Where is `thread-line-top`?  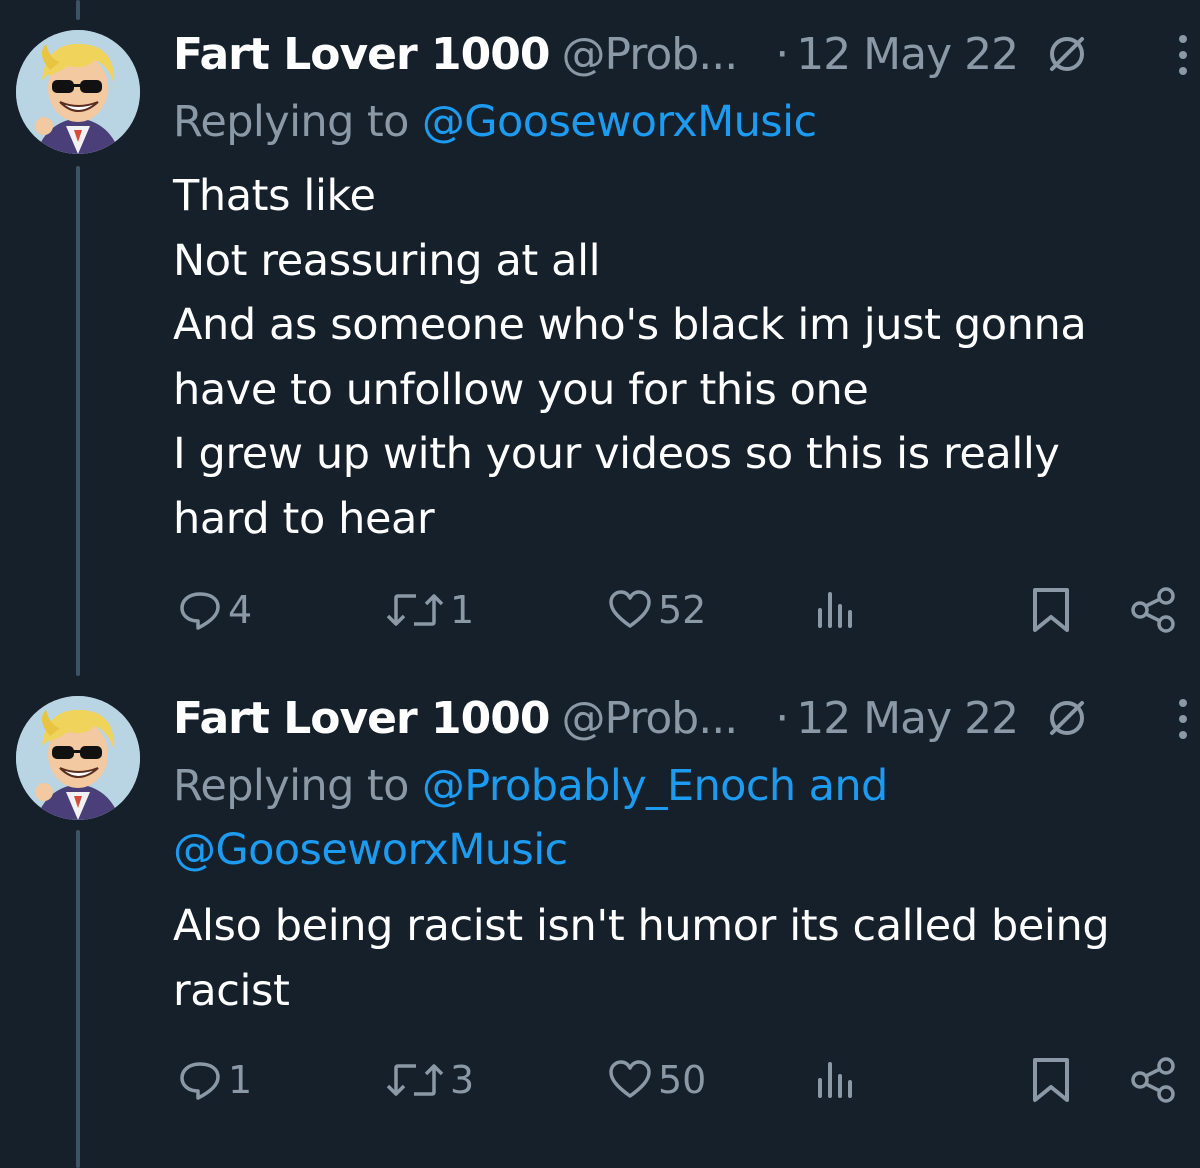
thread-line-top is located at coordinates (78, 10).